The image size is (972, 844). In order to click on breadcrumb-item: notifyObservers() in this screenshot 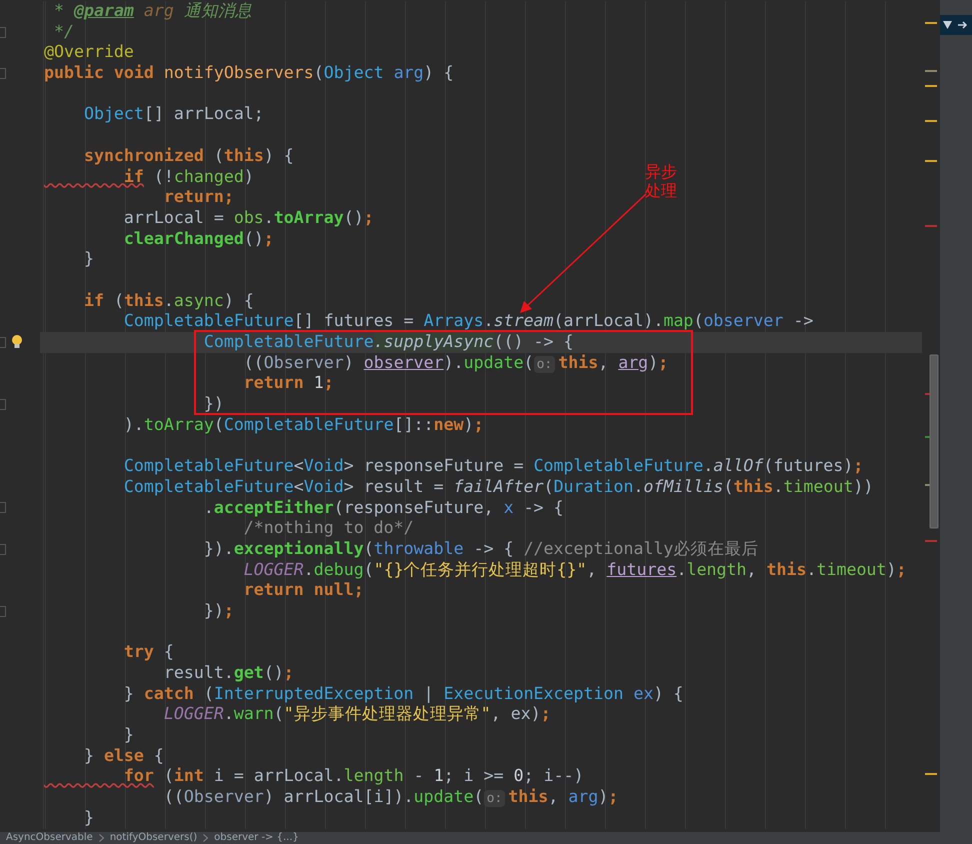, I will do `click(154, 838)`.